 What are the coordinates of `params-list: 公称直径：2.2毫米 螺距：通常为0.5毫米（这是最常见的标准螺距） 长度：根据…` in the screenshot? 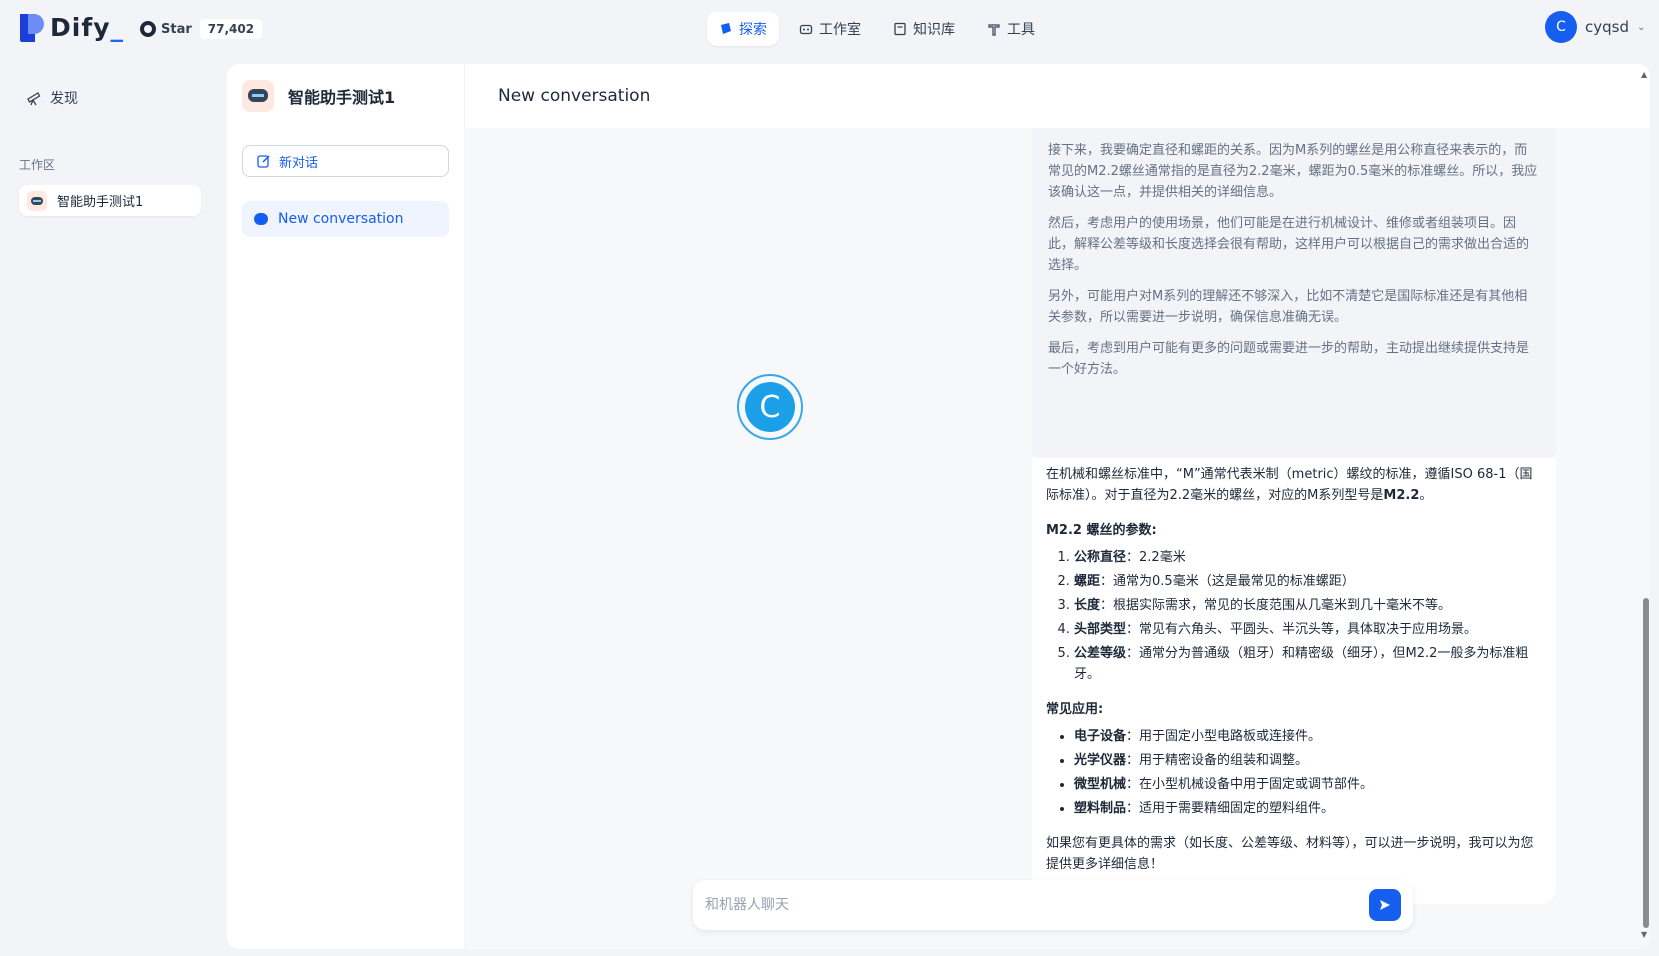 It's located at (1294, 616).